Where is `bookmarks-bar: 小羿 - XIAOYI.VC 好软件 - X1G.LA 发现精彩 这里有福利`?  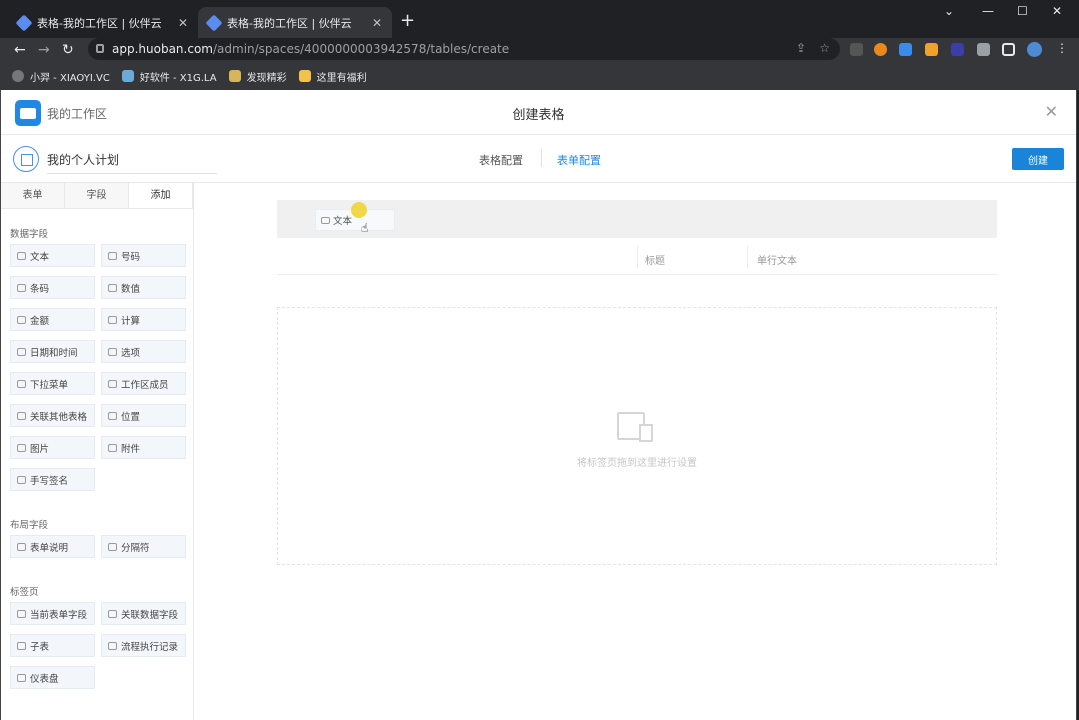
bookmarks-bar: 小羿 - XIAOYI.VC 好软件 - X1G.LA 发现精彩 这里有福利 is located at coordinates (539, 76).